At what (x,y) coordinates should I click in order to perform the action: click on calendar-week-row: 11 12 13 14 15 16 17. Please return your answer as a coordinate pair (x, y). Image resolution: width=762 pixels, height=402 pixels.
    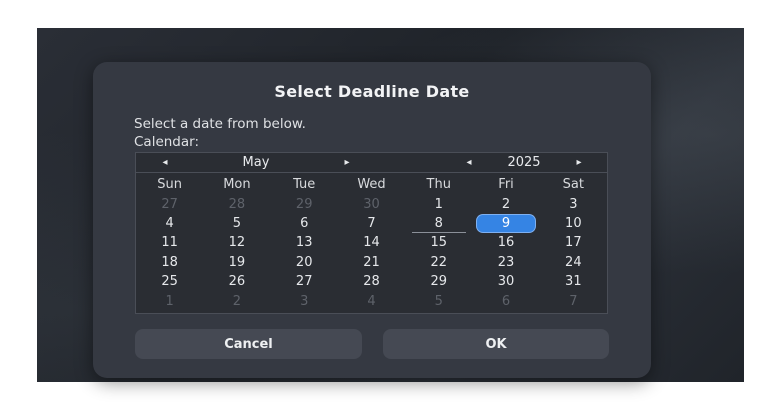
    Looking at the image, I should click on (371, 242).